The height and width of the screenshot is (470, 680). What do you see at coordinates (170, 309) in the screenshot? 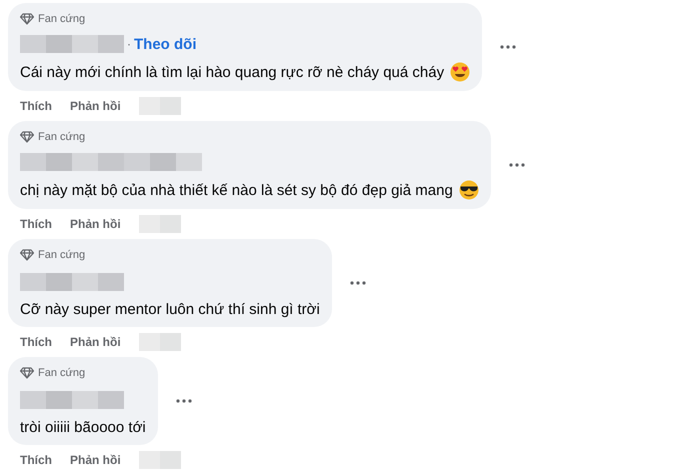
I see `comment-text: Cỡ này super mentor luôn chứ thí sinh gì trời` at bounding box center [170, 309].